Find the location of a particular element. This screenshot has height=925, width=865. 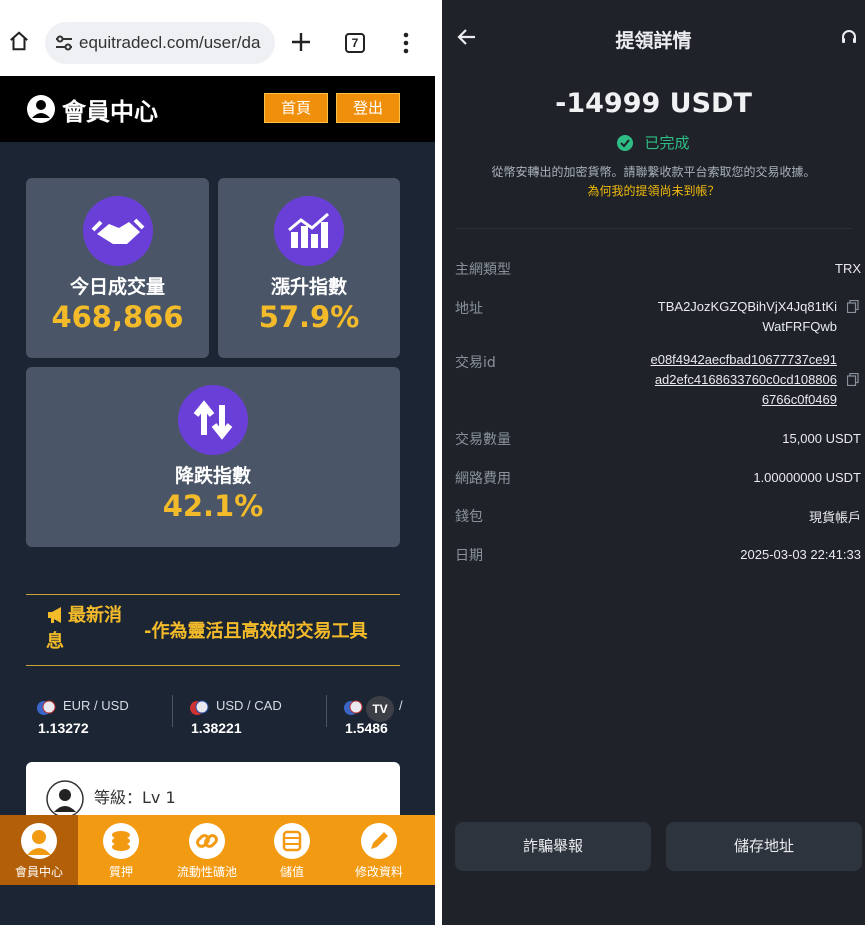

check-circle-icon is located at coordinates (625, 142).